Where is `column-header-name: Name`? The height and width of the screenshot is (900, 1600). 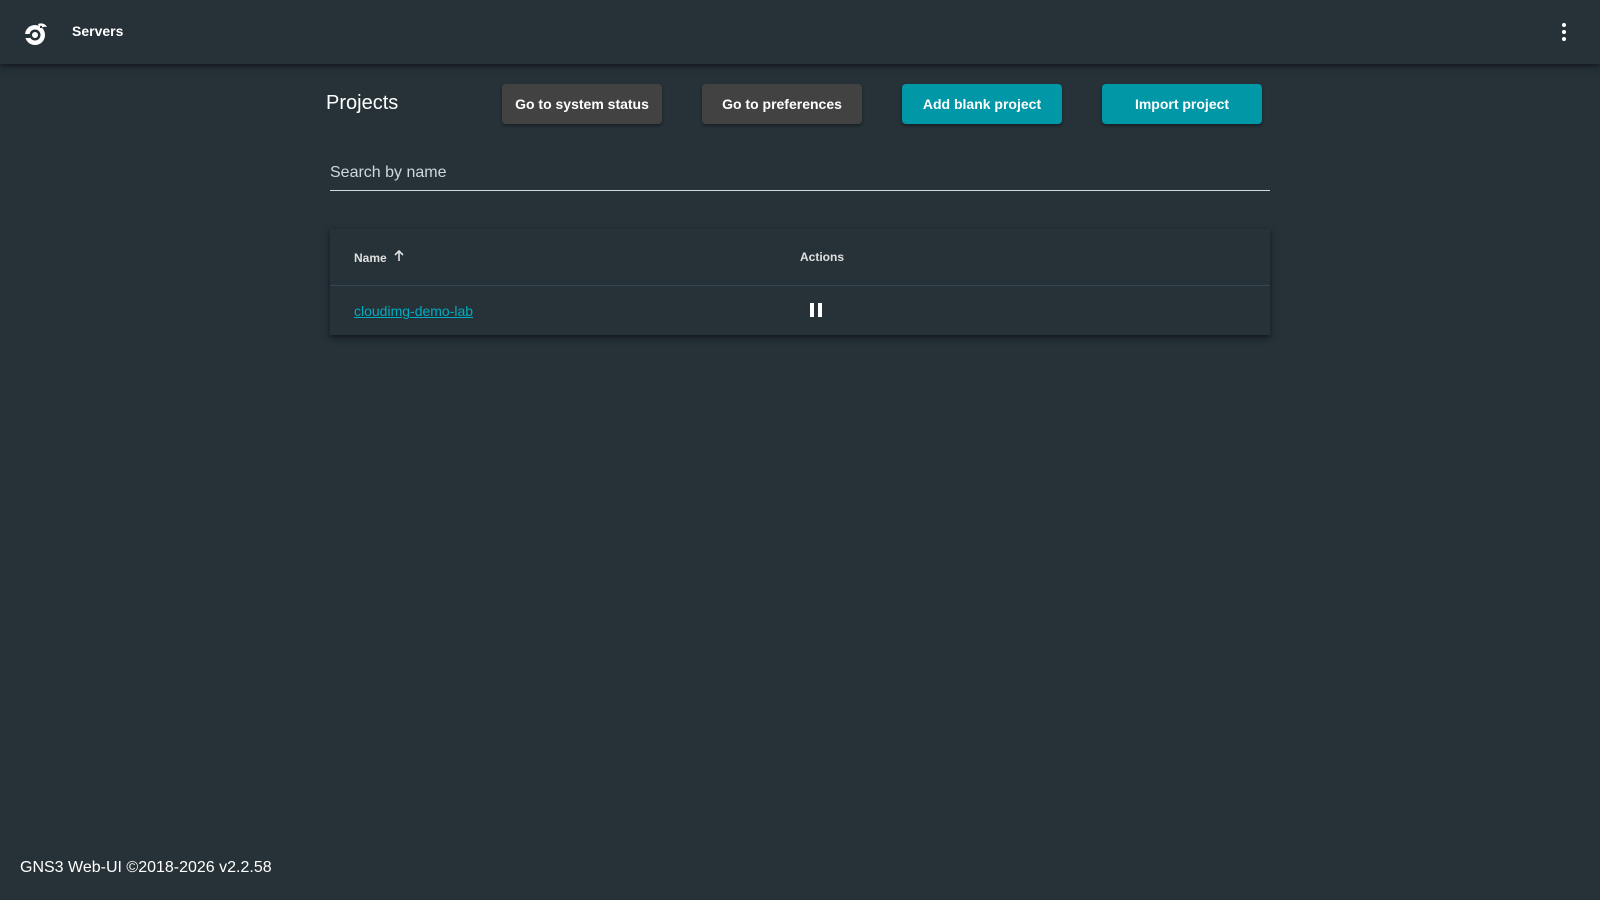 column-header-name: Name is located at coordinates (379, 257).